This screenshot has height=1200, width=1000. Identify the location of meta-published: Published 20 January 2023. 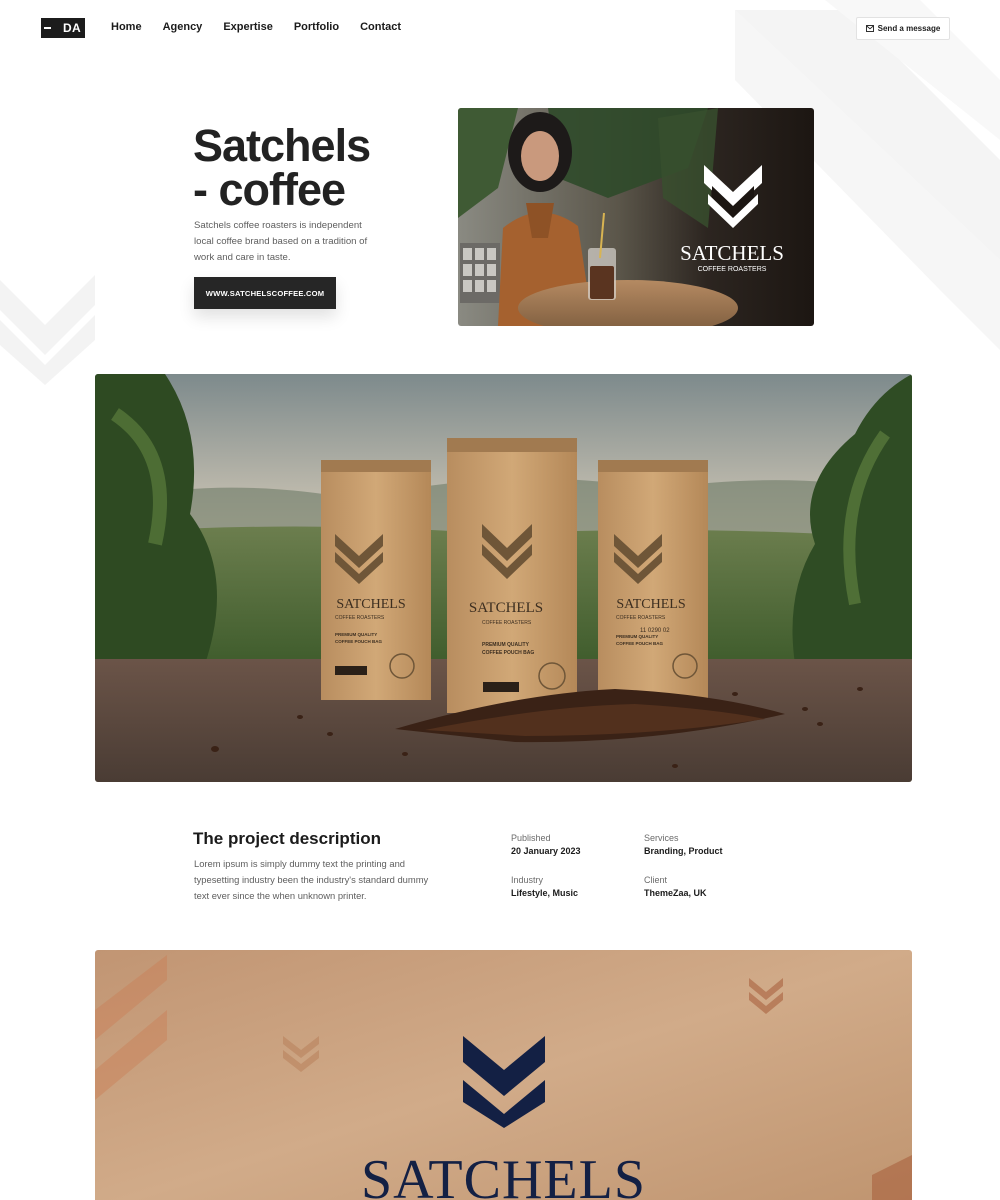
(546, 845).